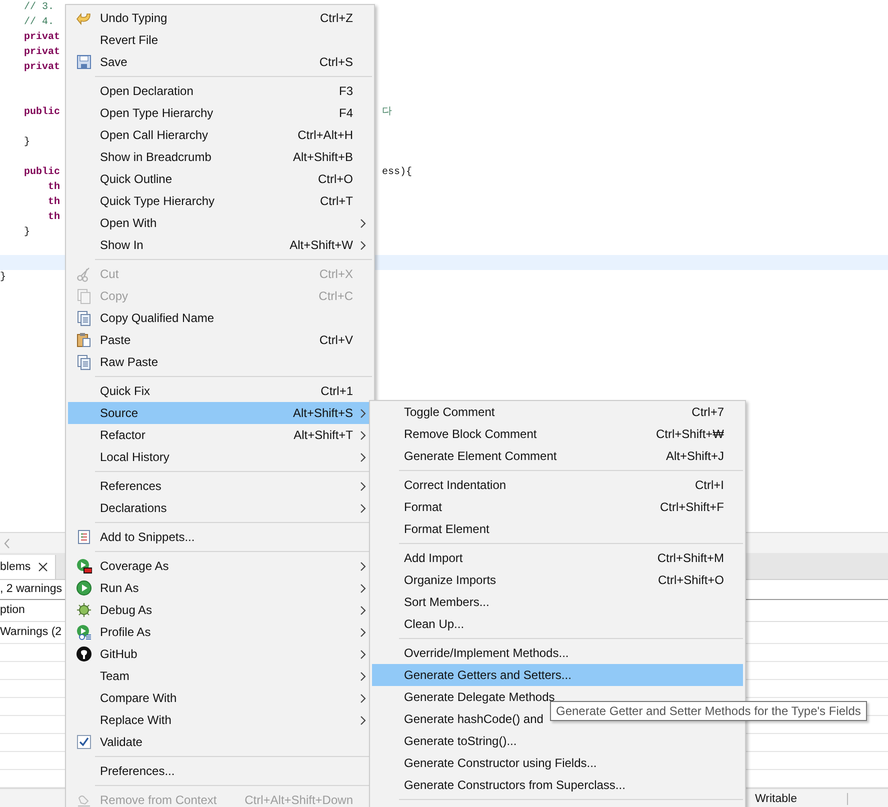 The width and height of the screenshot is (888, 807). What do you see at coordinates (220, 18) in the screenshot?
I see `menu-item: Undo Typing Ctrl+Z` at bounding box center [220, 18].